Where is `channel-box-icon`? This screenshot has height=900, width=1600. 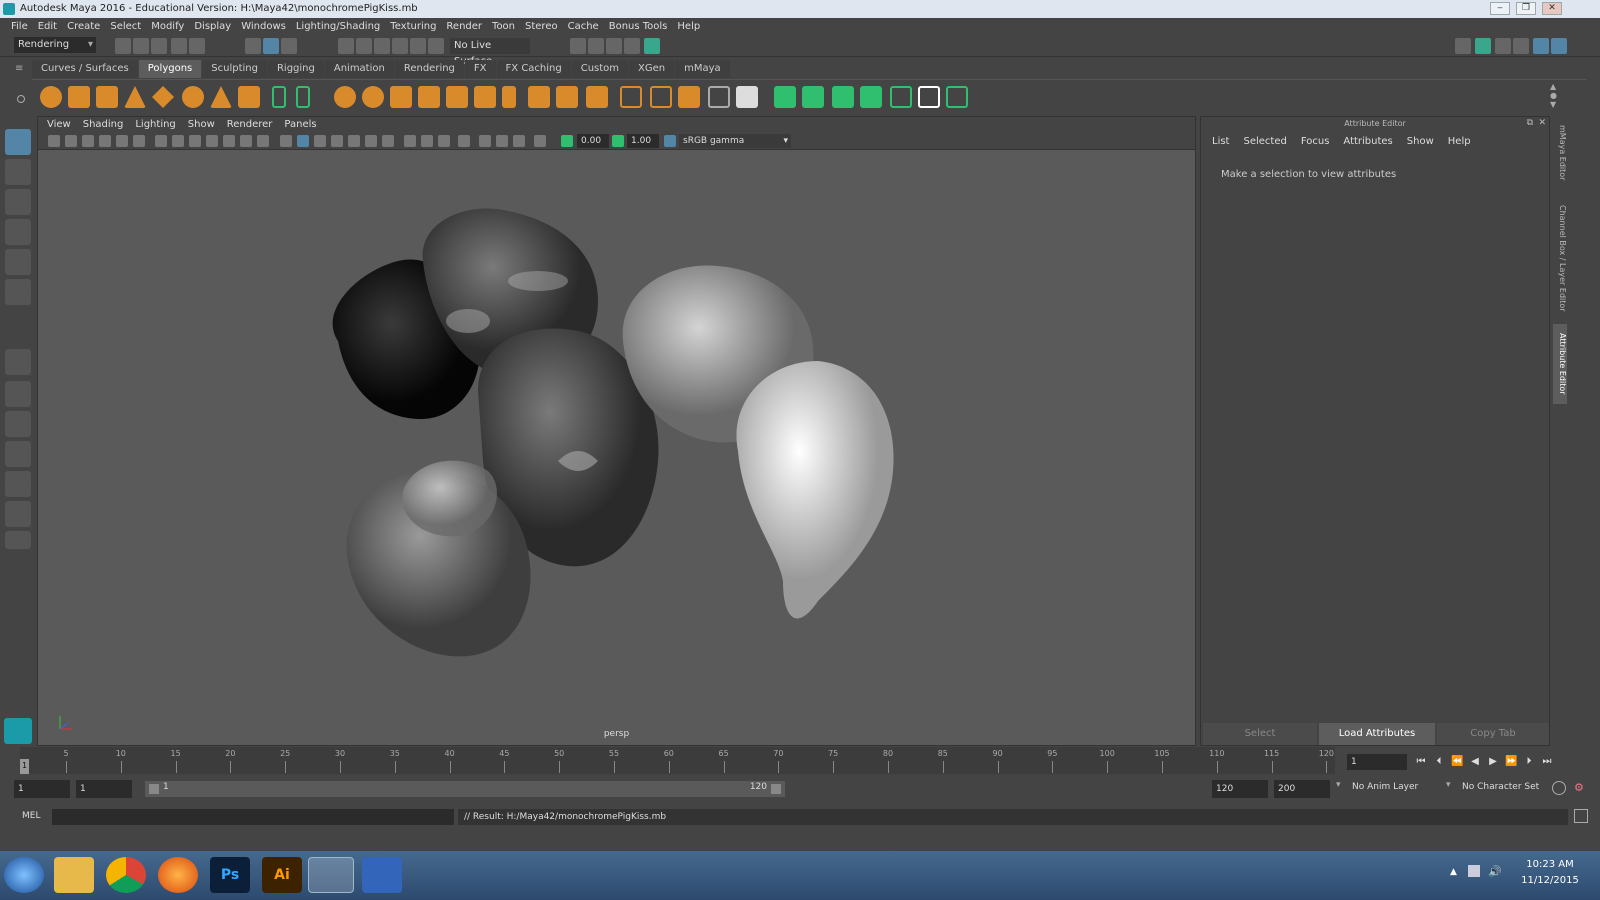
channel-box-icon is located at coordinates (1521, 46).